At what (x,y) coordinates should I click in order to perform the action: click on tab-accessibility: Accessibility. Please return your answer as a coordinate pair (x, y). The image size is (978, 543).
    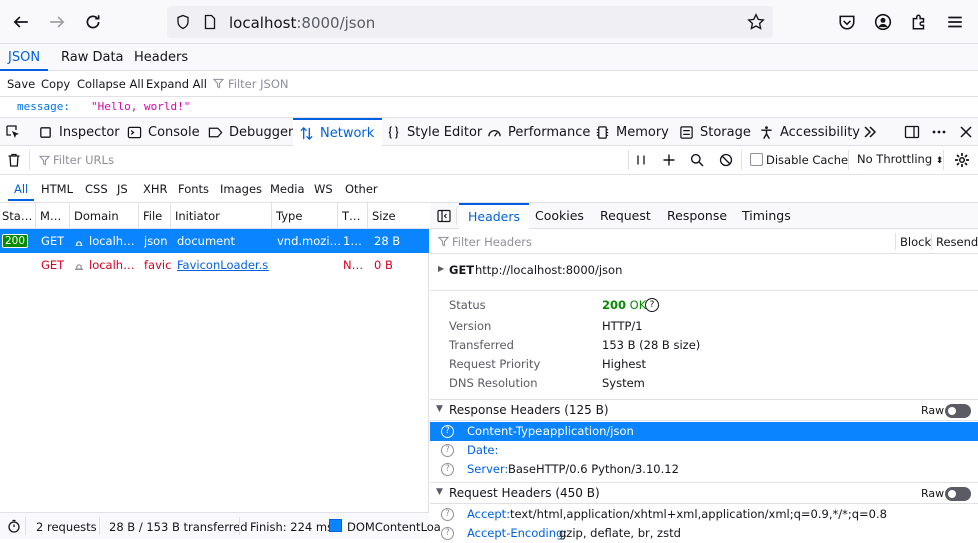
    Looking at the image, I should click on (809, 132).